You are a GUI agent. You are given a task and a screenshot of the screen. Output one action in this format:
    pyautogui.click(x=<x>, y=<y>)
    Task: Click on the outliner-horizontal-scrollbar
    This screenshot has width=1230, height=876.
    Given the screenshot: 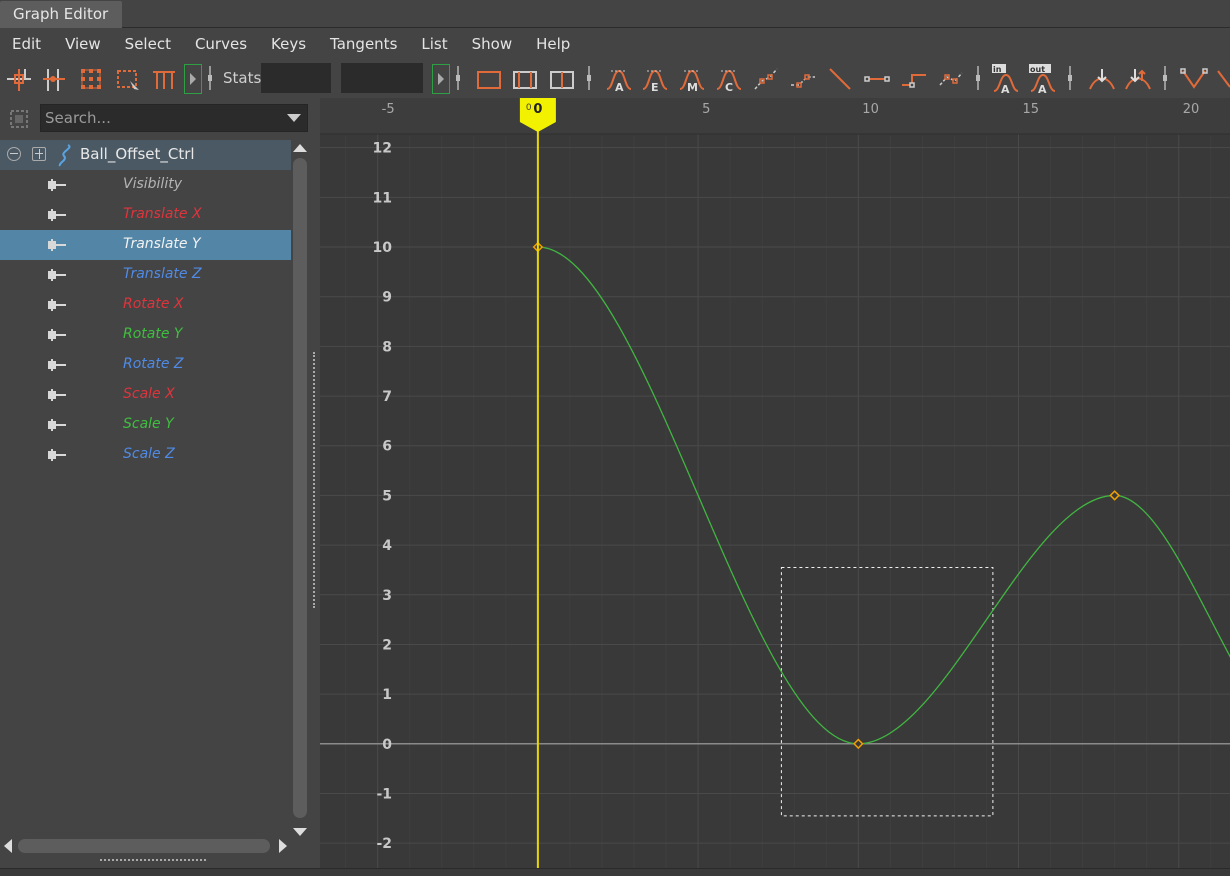 What is the action you would take?
    pyautogui.click(x=145, y=846)
    